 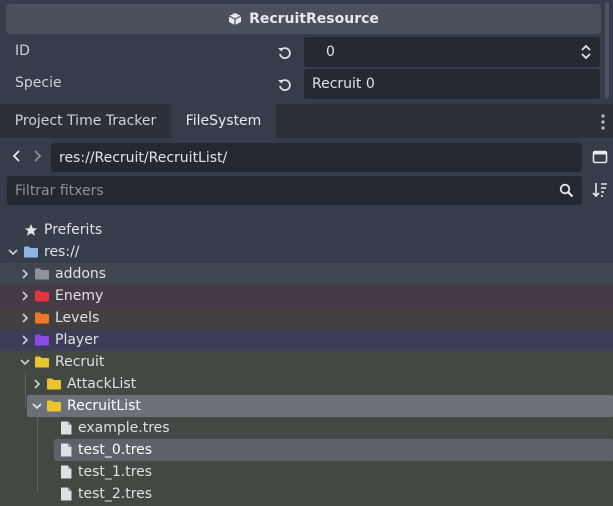 What do you see at coordinates (306, 384) in the screenshot?
I see `tree-folder-row: AttackList` at bounding box center [306, 384].